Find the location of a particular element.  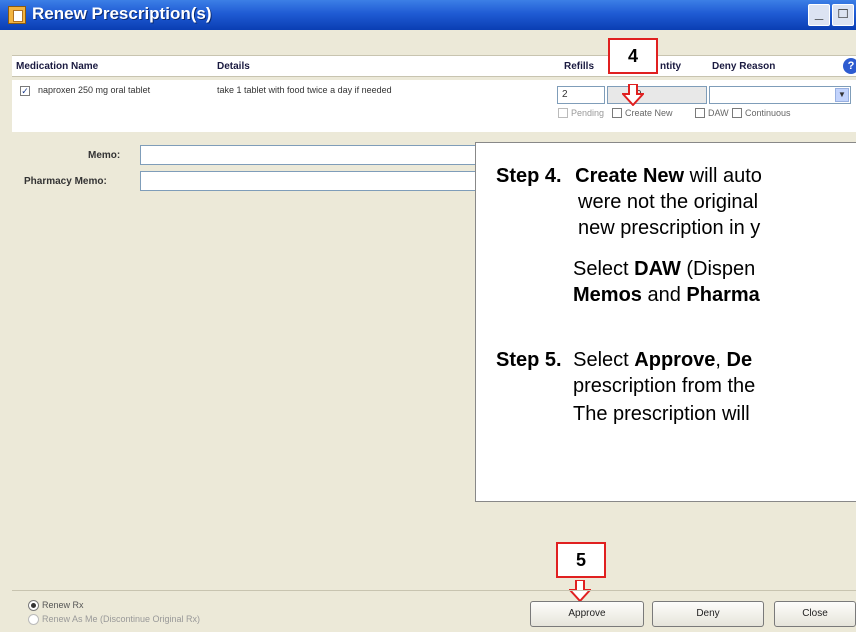

step5-select: Select is located at coordinates (604, 360).